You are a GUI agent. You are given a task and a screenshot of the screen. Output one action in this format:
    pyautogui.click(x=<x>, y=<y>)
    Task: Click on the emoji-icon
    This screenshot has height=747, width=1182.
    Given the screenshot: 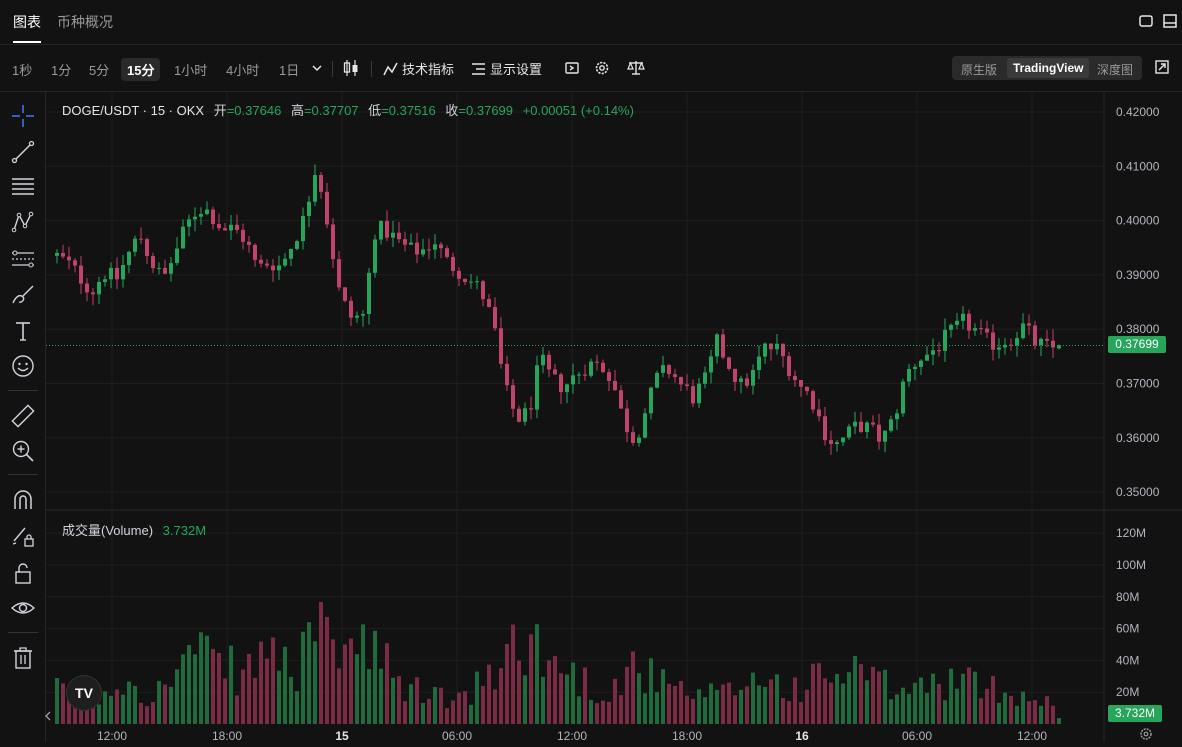 What is the action you would take?
    pyautogui.click(x=23, y=366)
    